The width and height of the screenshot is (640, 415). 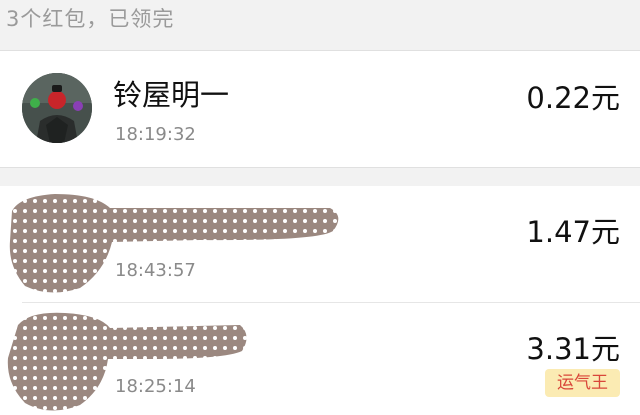 I want to click on user-name: 铃屋明一, so click(x=171, y=95).